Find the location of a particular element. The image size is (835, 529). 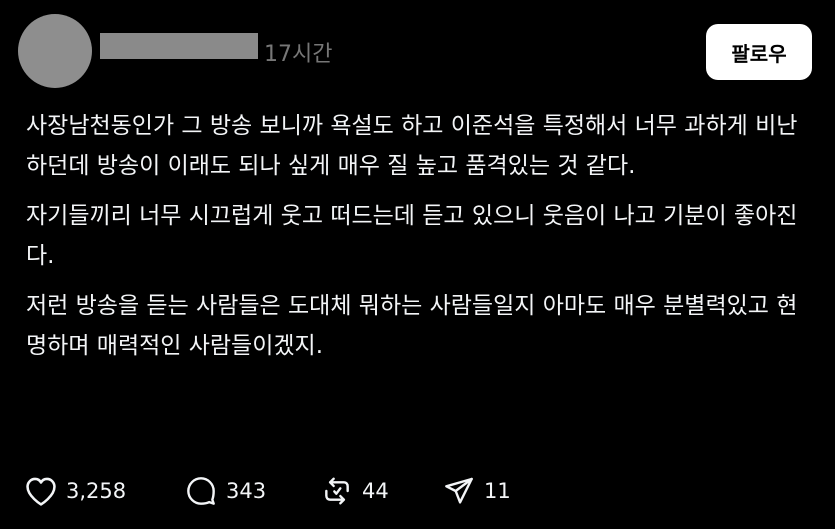

comment-count: 343 is located at coordinates (246, 491).